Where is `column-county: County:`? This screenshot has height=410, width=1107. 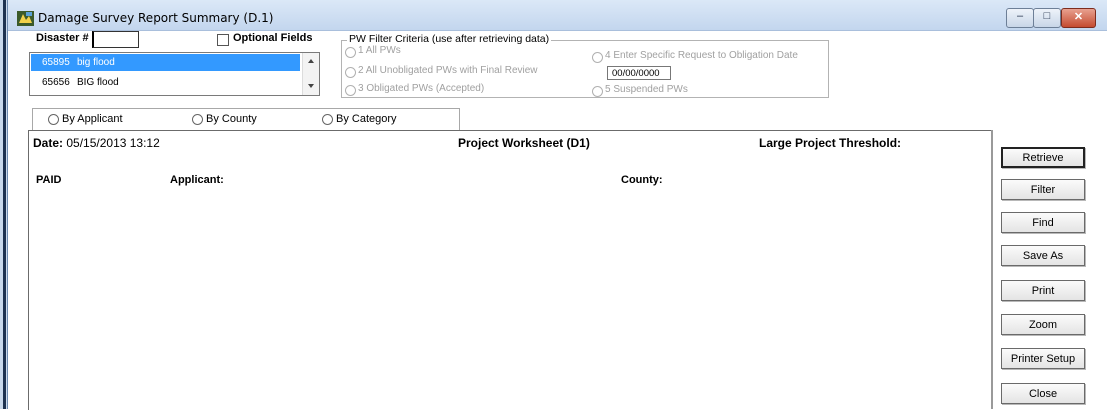 column-county: County: is located at coordinates (642, 180).